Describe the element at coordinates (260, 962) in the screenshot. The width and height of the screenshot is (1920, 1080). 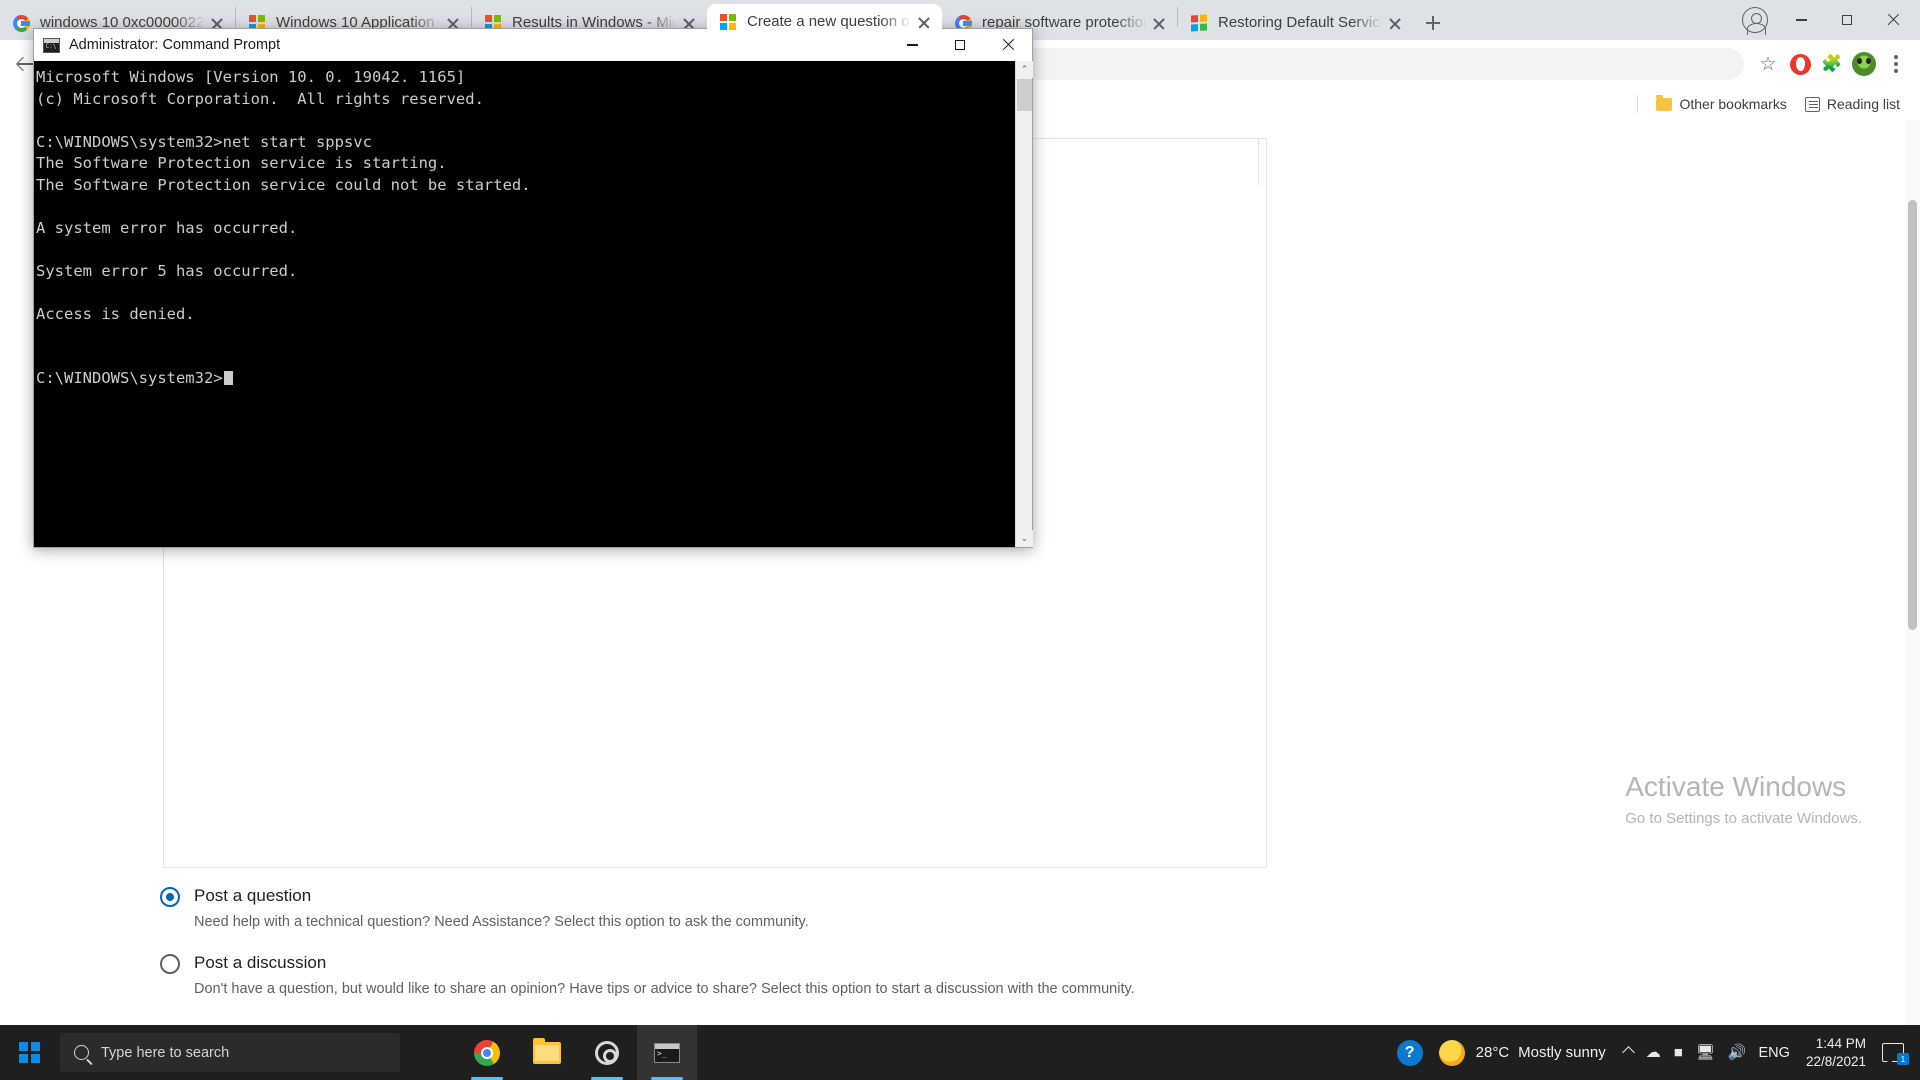
I see `option-label: Post a discussion` at that location.